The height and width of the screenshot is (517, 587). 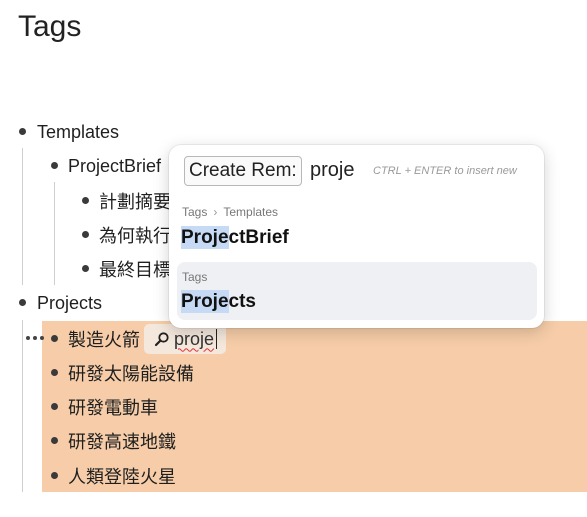 I want to click on tree-item: 為何執行, so click(x=135, y=235).